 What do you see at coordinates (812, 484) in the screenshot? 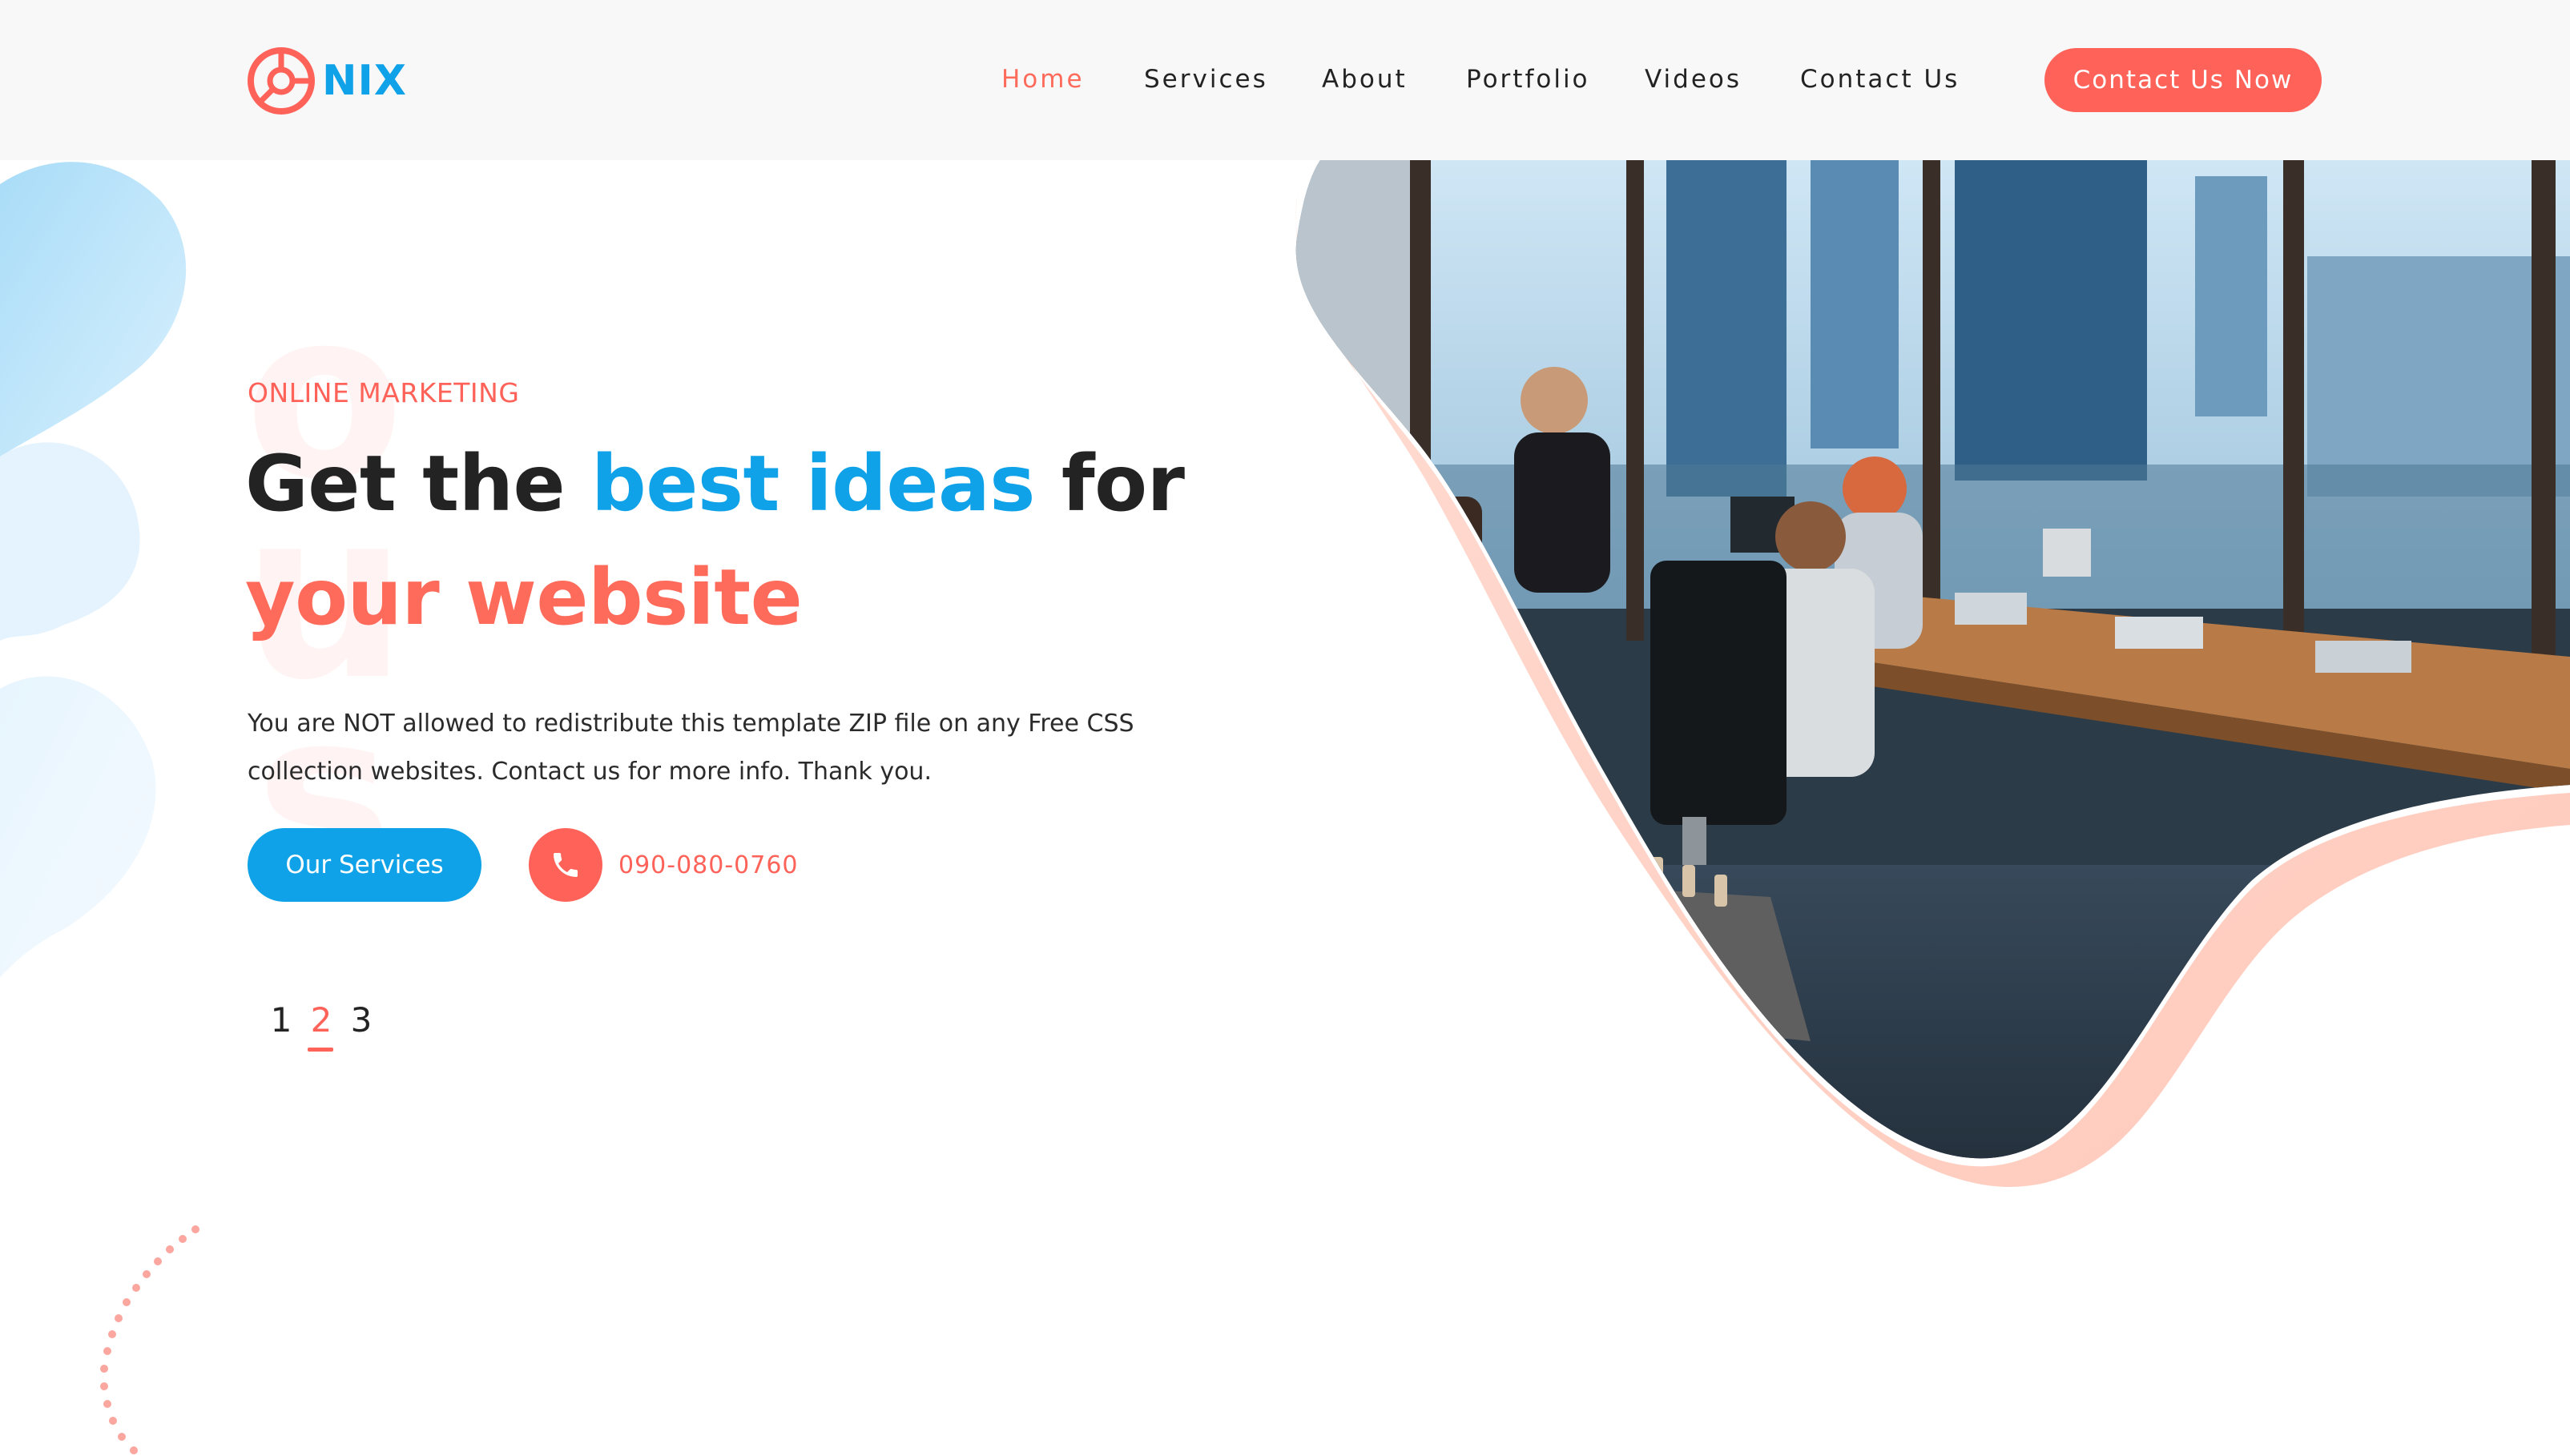
I see `title-highlight-blue: best ideas` at bounding box center [812, 484].